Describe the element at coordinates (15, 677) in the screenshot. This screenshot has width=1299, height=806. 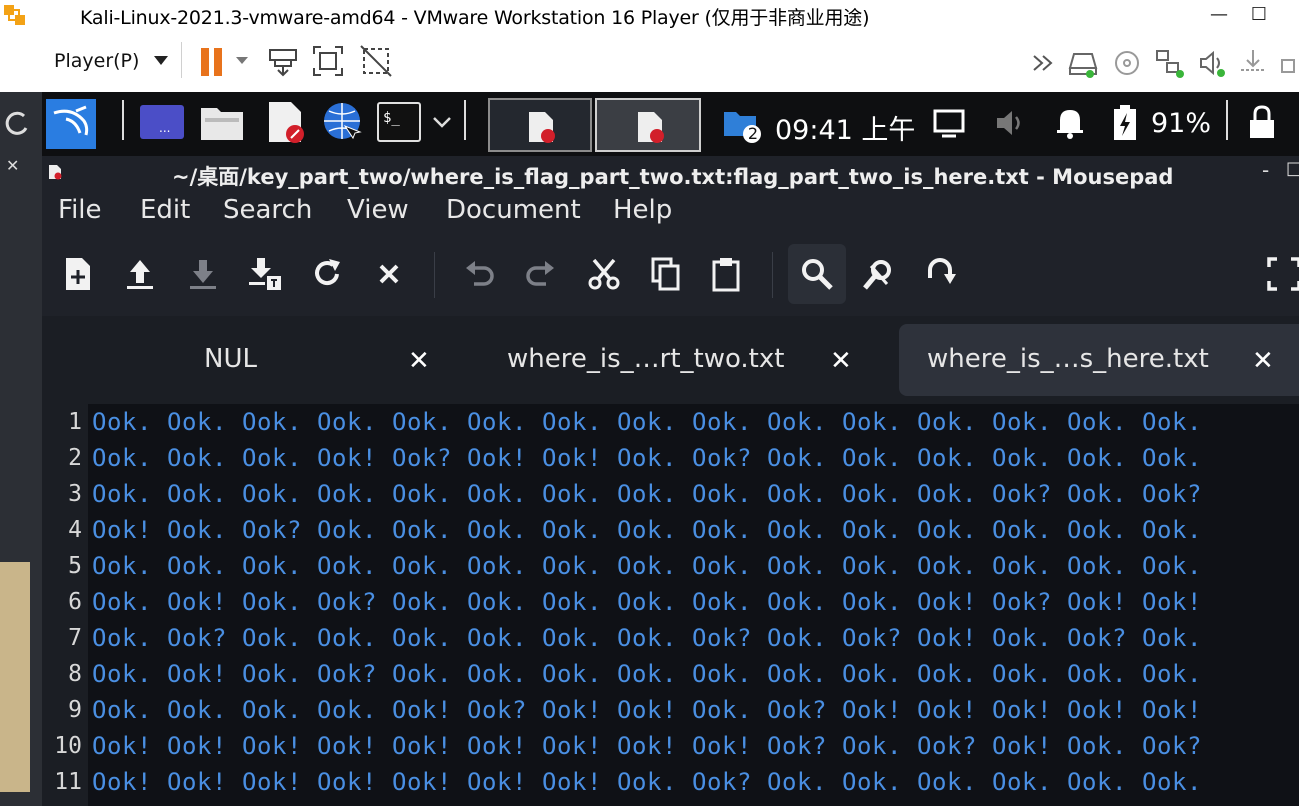
I see `host-background-strip` at that location.